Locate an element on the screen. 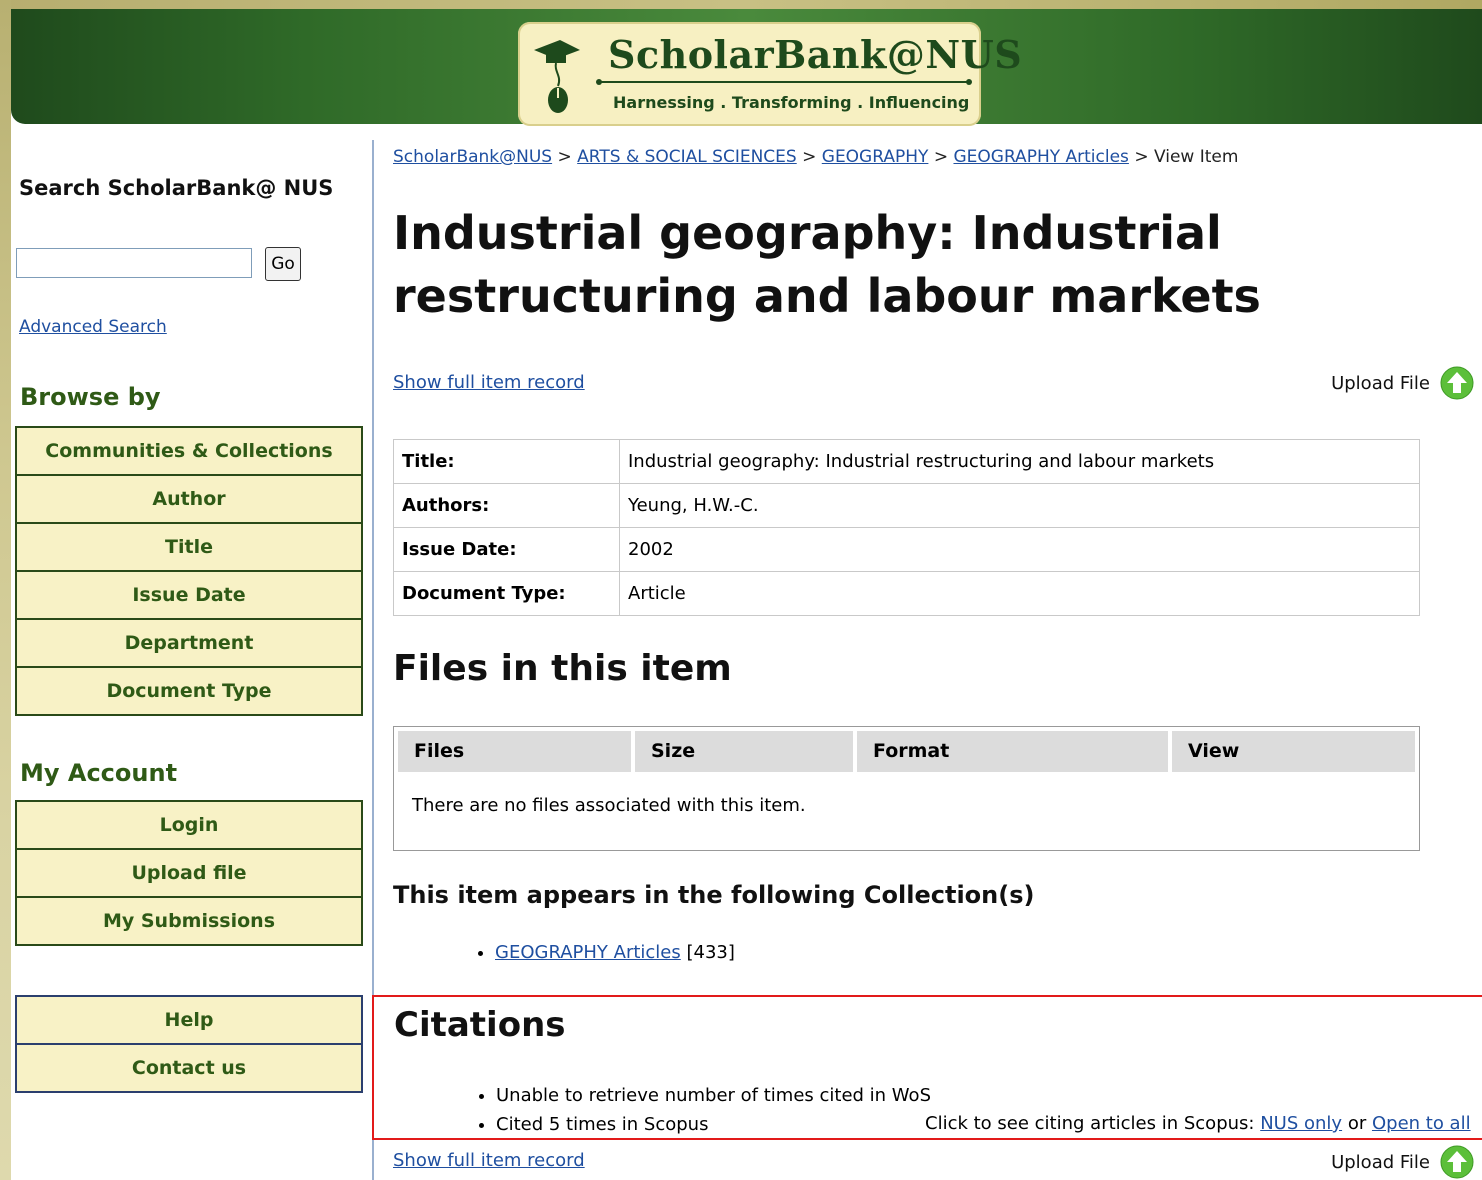 The width and height of the screenshot is (1482, 1180). metadata-value: 2002 is located at coordinates (1019, 549).